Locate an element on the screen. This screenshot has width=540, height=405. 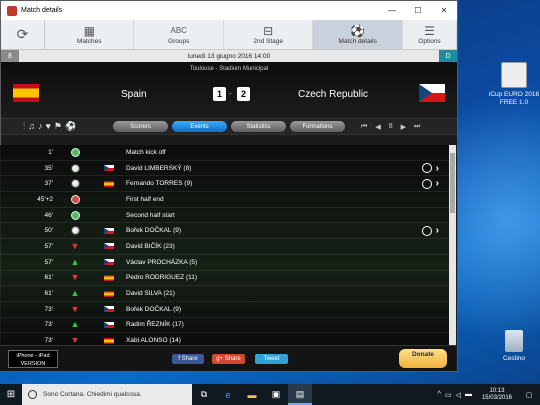
tab-matches: ▦ Matches is located at coordinates (90, 34).